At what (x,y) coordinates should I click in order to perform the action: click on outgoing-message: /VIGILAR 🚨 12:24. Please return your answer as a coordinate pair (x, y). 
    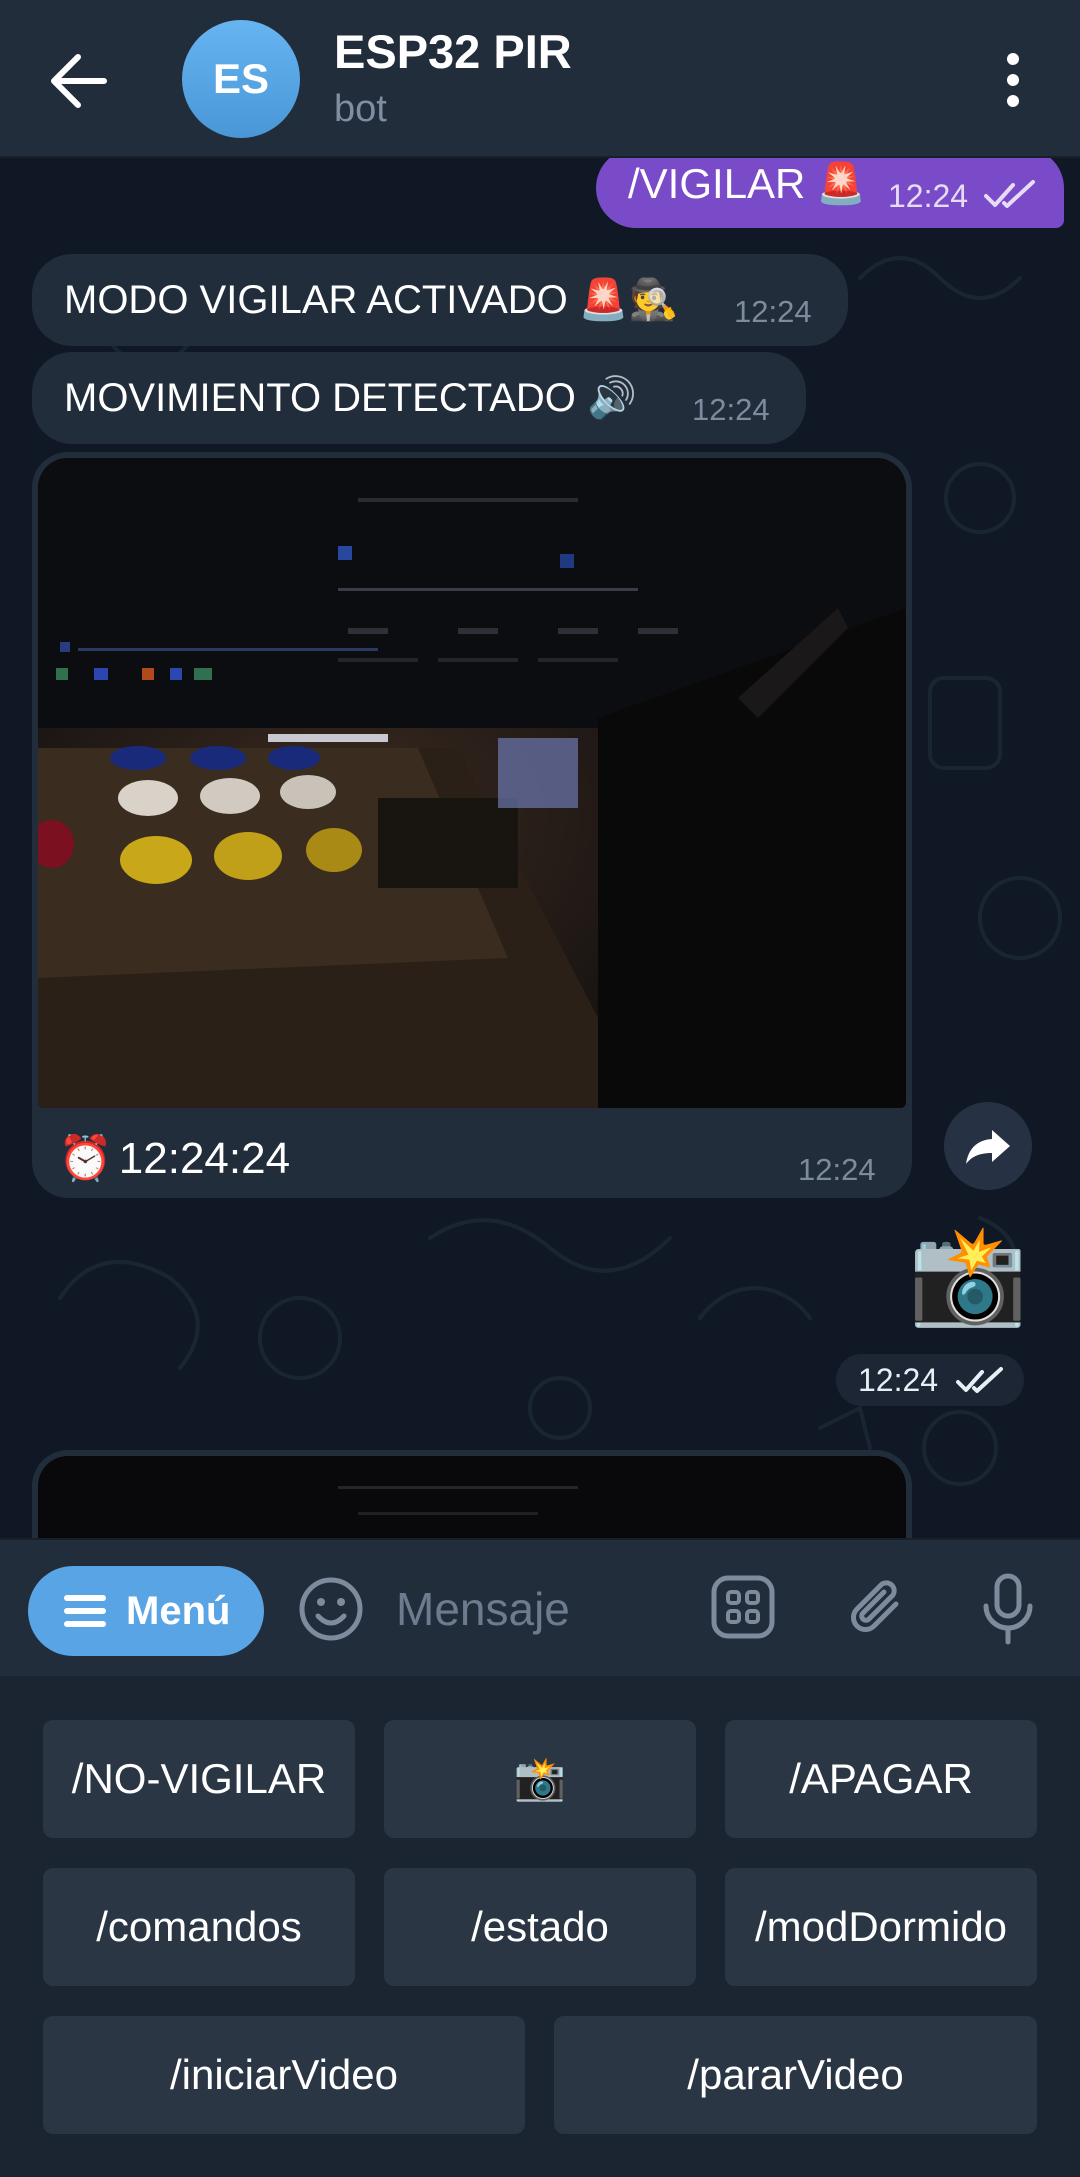
    Looking at the image, I should click on (830, 193).